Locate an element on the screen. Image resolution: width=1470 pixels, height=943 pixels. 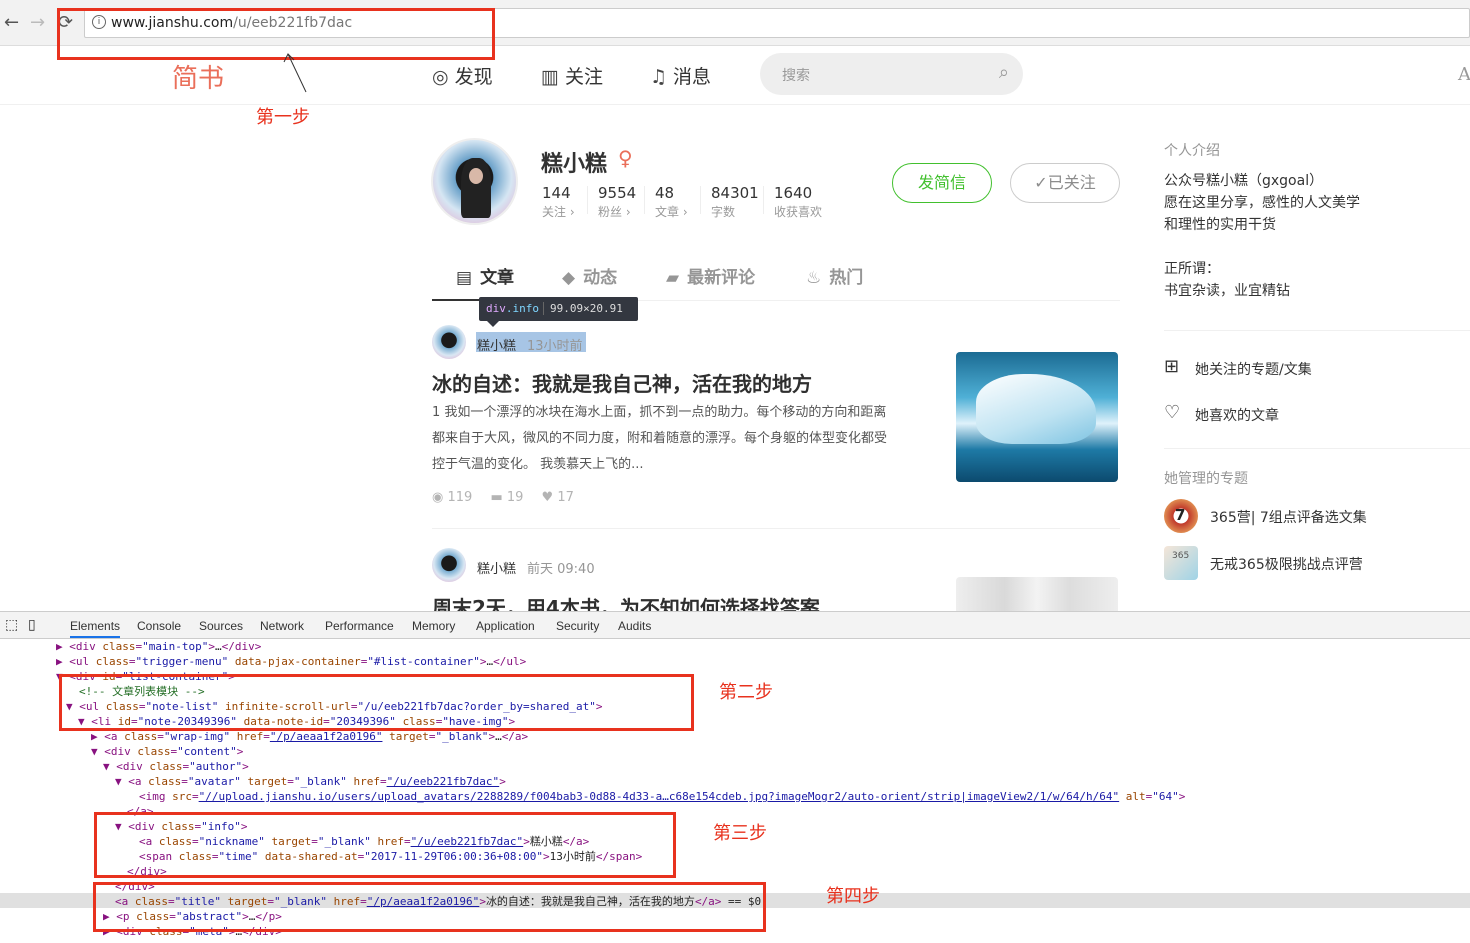
dom-node: ▶ <div class="main-top">…</div> is located at coordinates (158, 646).